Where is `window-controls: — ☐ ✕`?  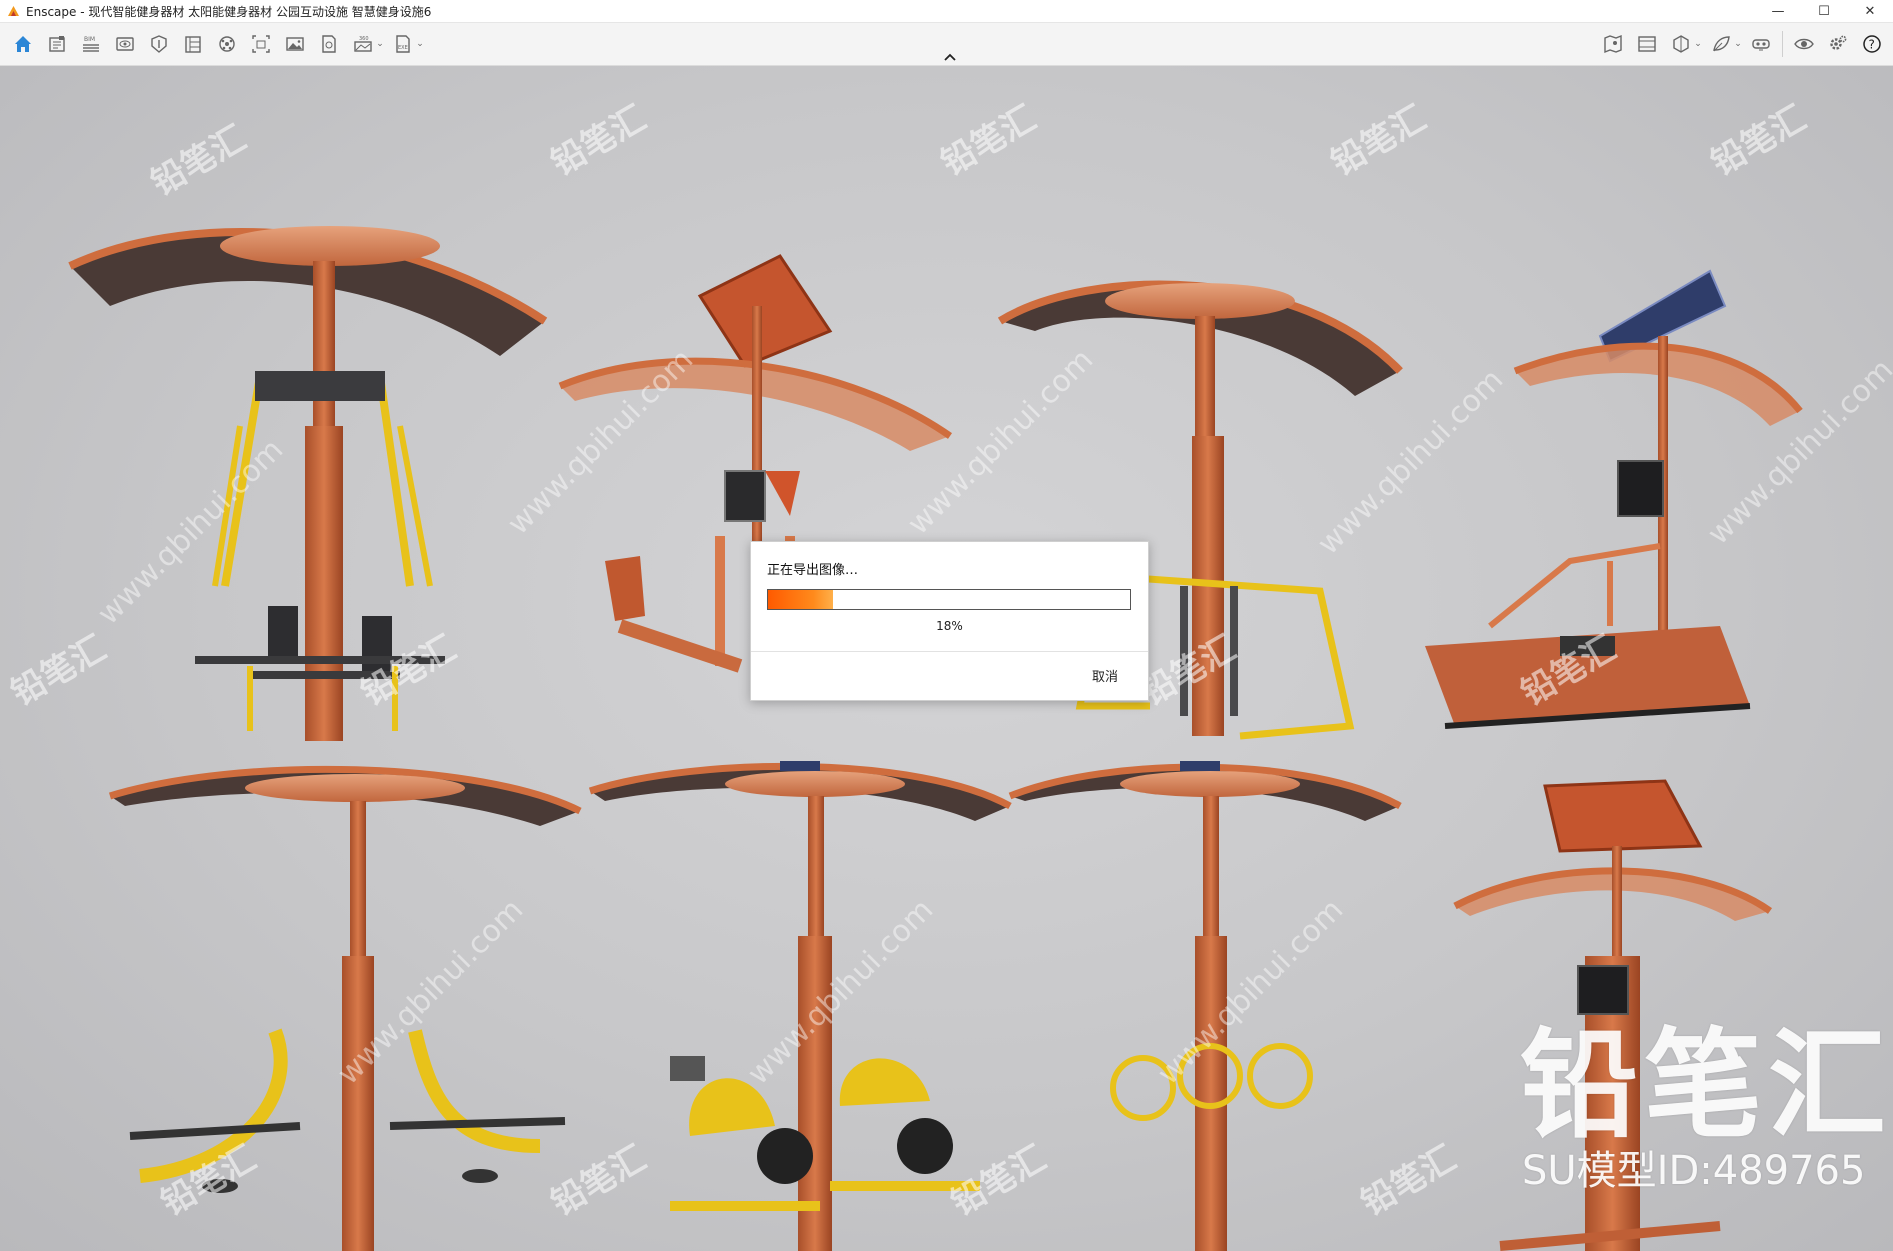 window-controls: — ☐ ✕ is located at coordinates (1824, 11).